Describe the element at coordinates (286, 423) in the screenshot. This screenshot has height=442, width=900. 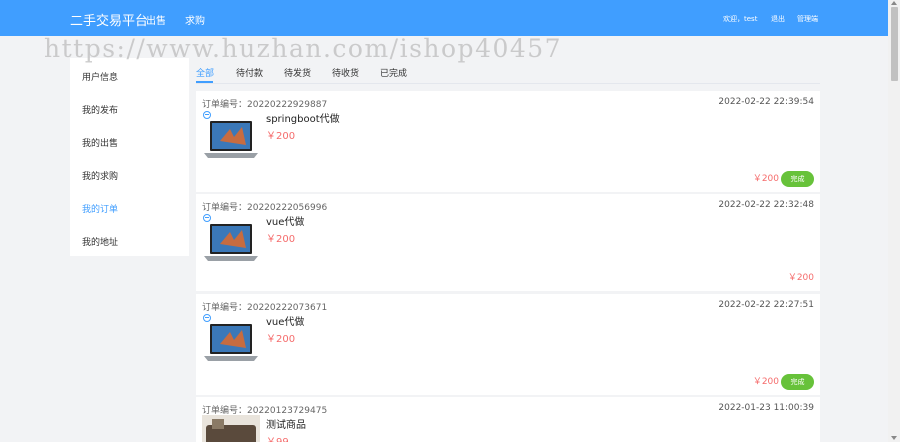
I see `product-name: 测试商品` at that location.